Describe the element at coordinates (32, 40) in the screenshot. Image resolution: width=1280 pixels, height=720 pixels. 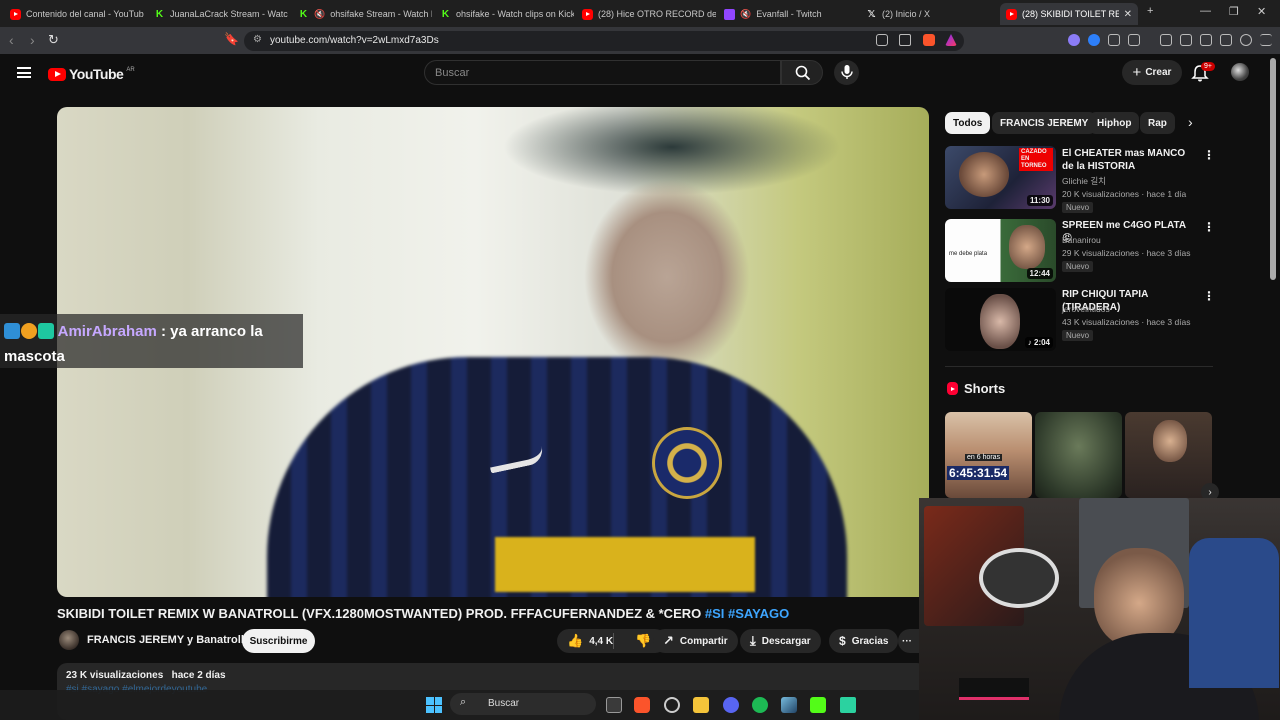
I see `forward-icon: ›` at that location.